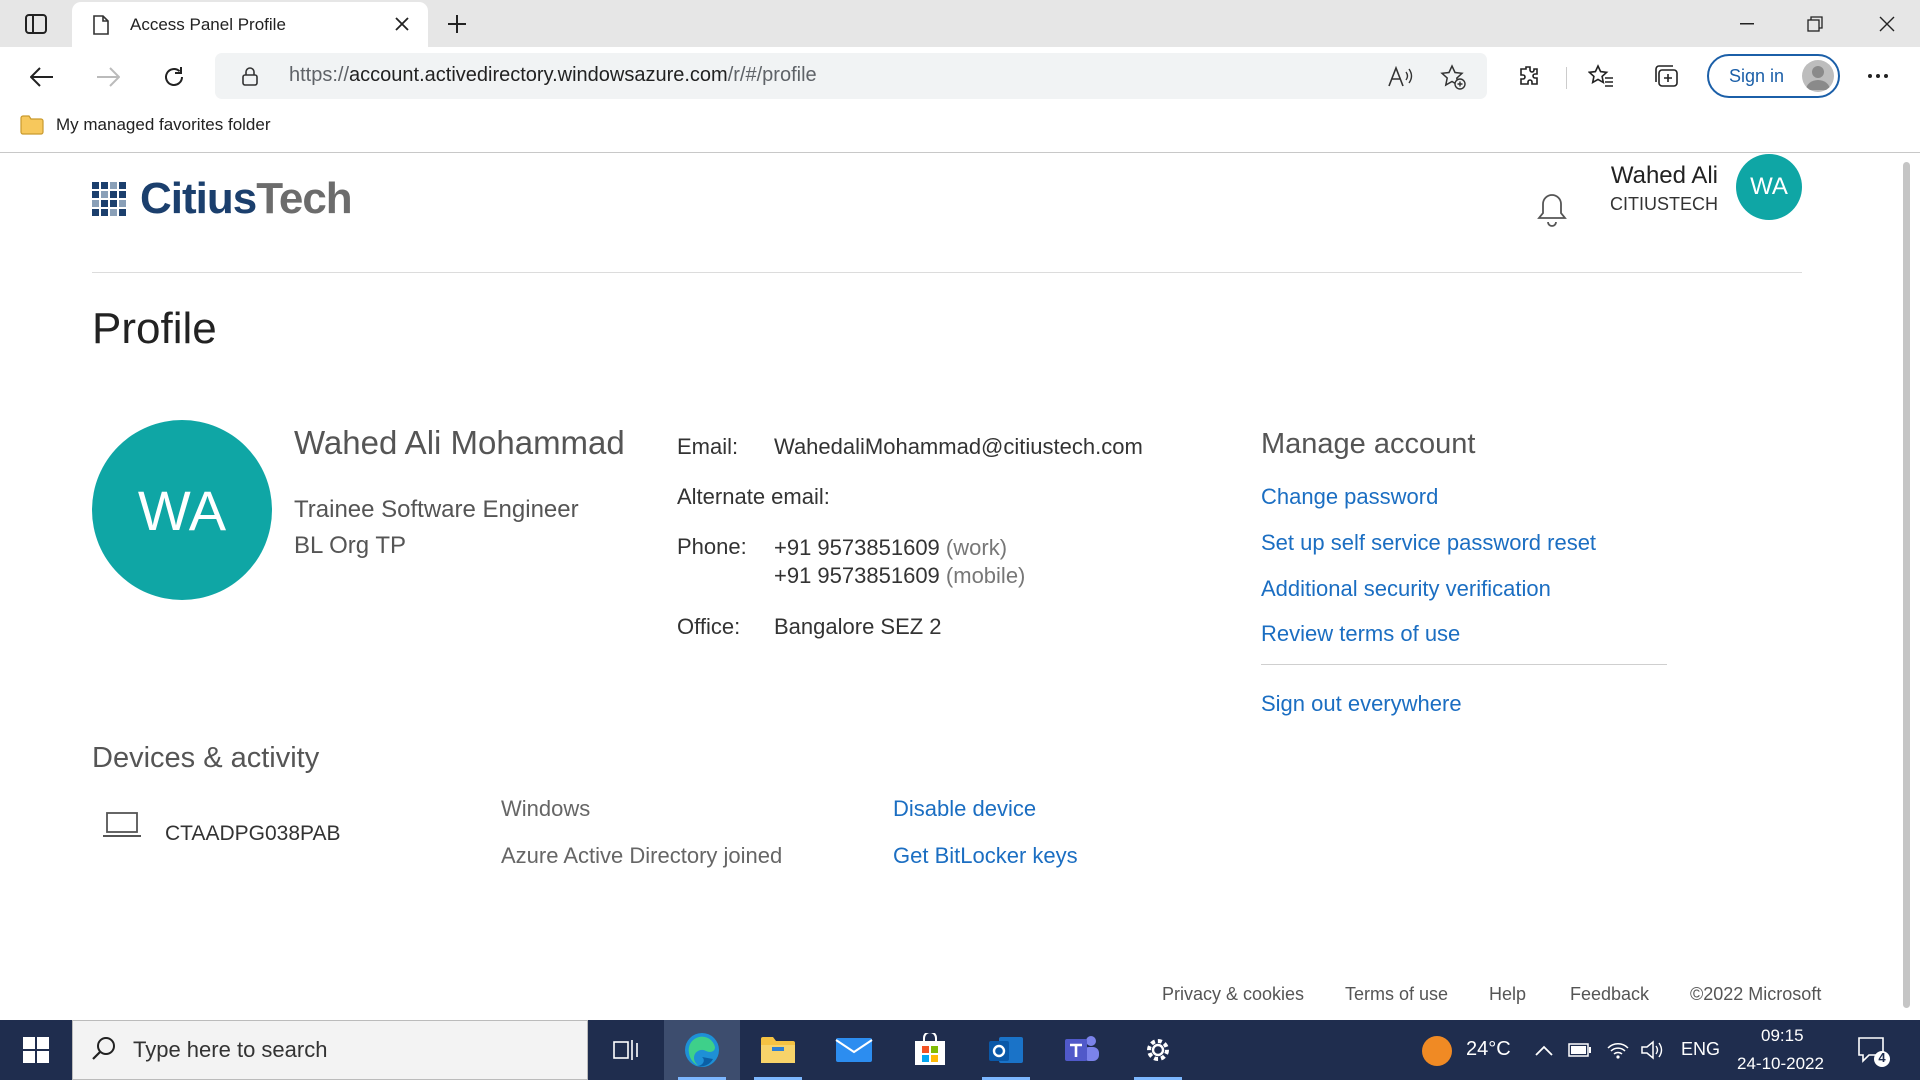 The height and width of the screenshot is (1080, 1920). What do you see at coordinates (108, 77) in the screenshot?
I see `forward-icon` at bounding box center [108, 77].